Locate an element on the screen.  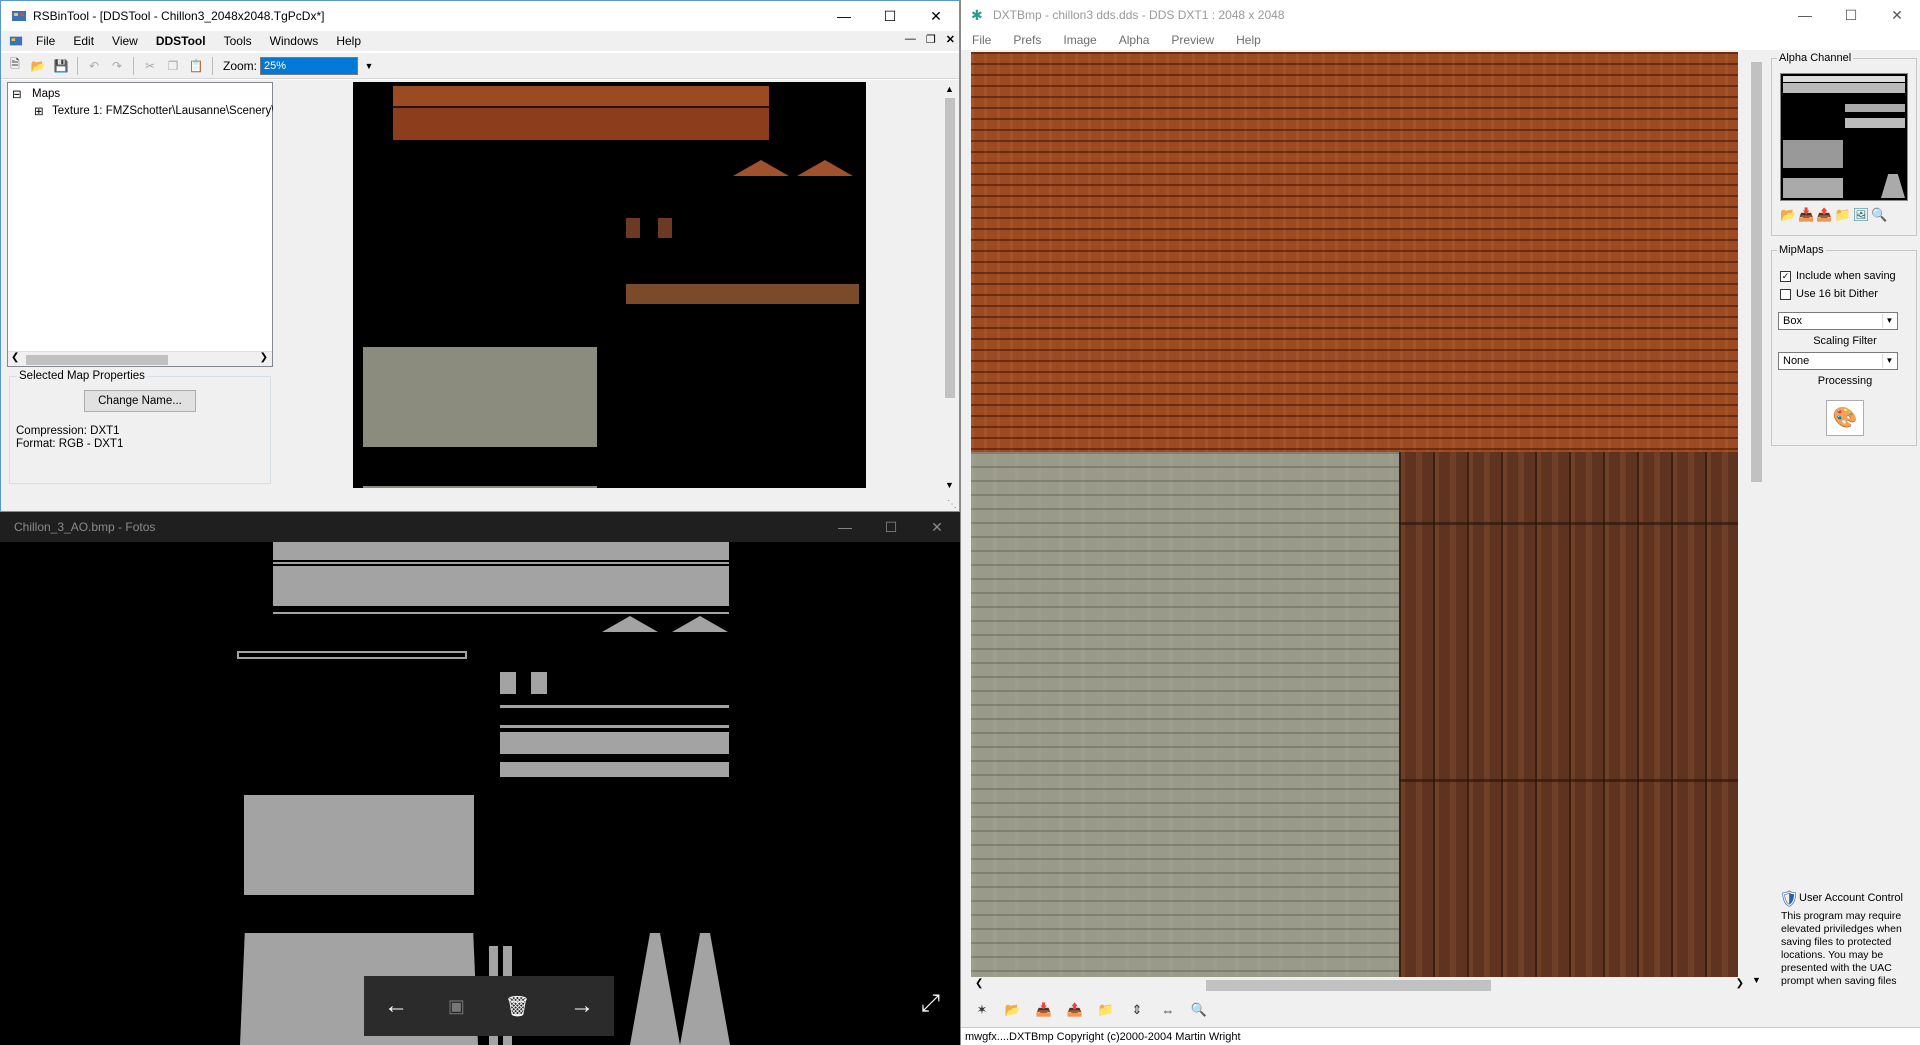
export-image-icon: 📤 is located at coordinates (1075, 1010).